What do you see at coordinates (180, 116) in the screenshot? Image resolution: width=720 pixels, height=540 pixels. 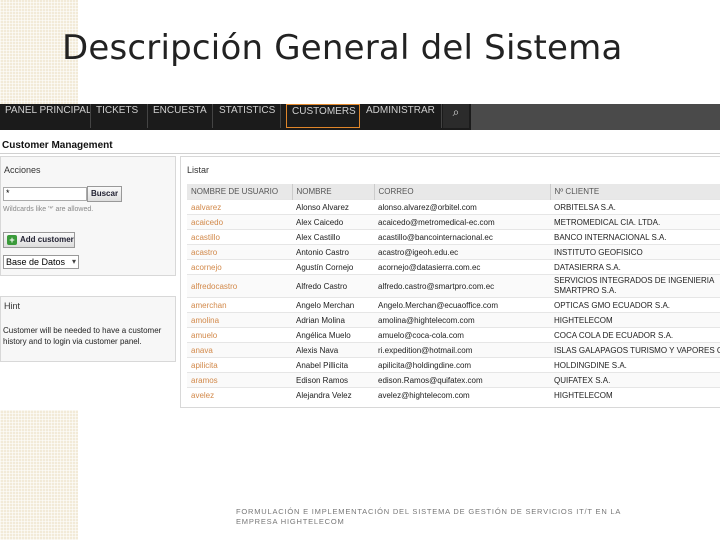 I see `nav-encuesta: ENCUESTA` at bounding box center [180, 116].